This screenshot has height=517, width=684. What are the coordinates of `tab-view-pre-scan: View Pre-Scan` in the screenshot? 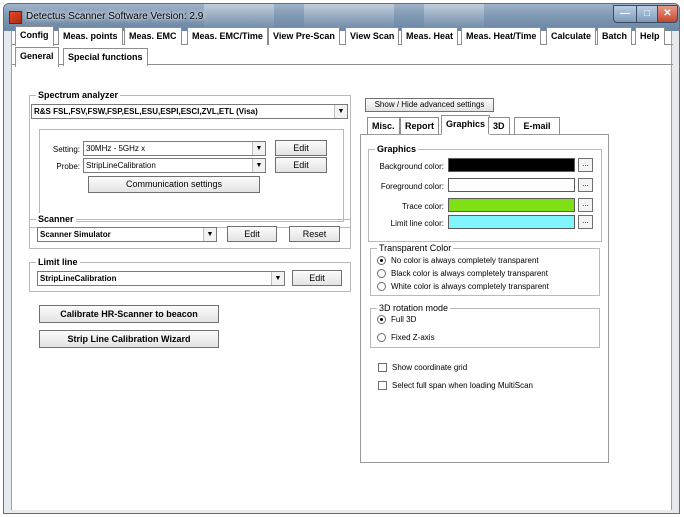 It's located at (304, 36).